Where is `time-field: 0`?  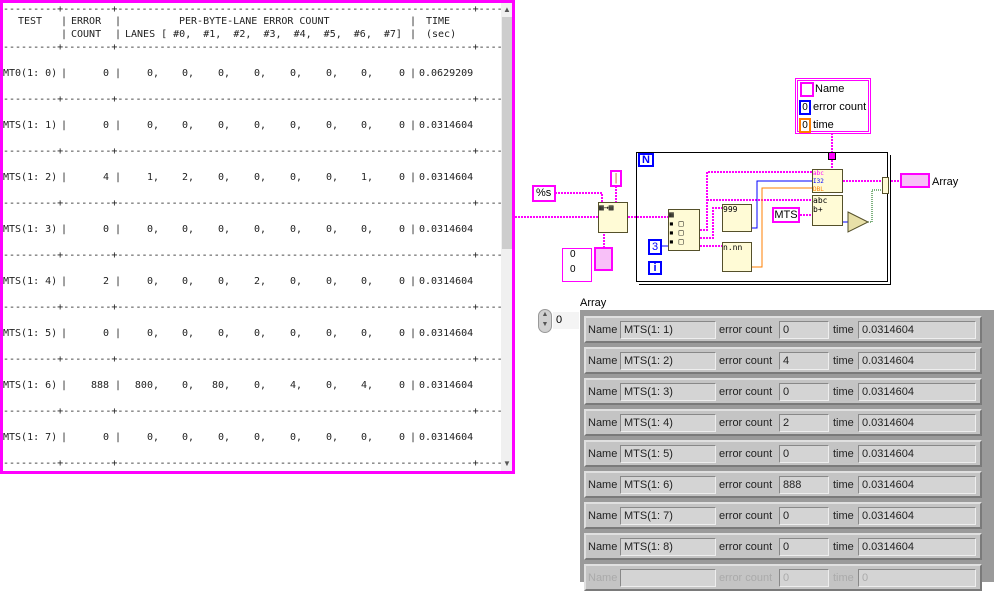
time-field: 0 is located at coordinates (917, 578).